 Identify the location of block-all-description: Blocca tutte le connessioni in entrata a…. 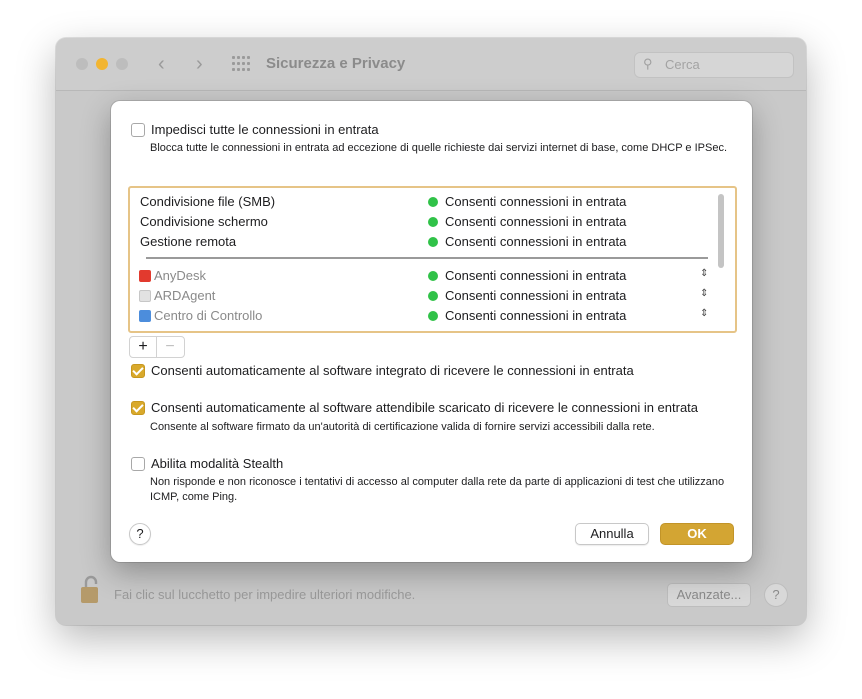
(438, 148).